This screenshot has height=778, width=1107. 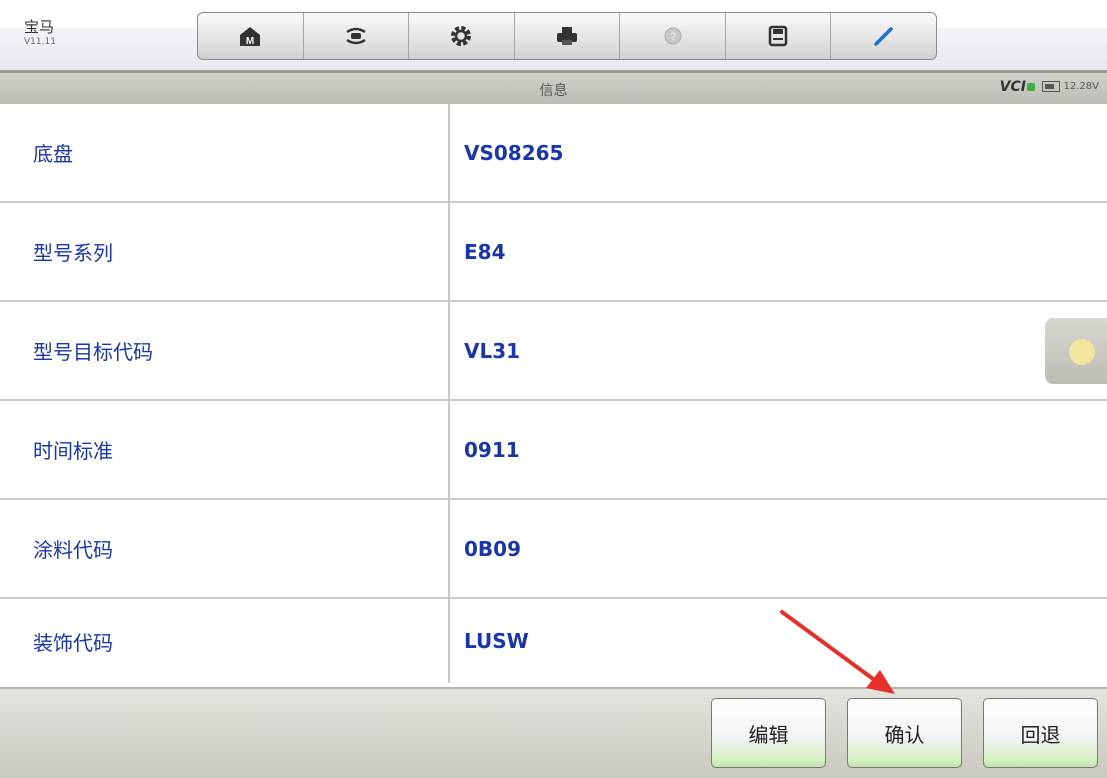 I want to click on row-label: 型号系列, so click(x=73, y=253).